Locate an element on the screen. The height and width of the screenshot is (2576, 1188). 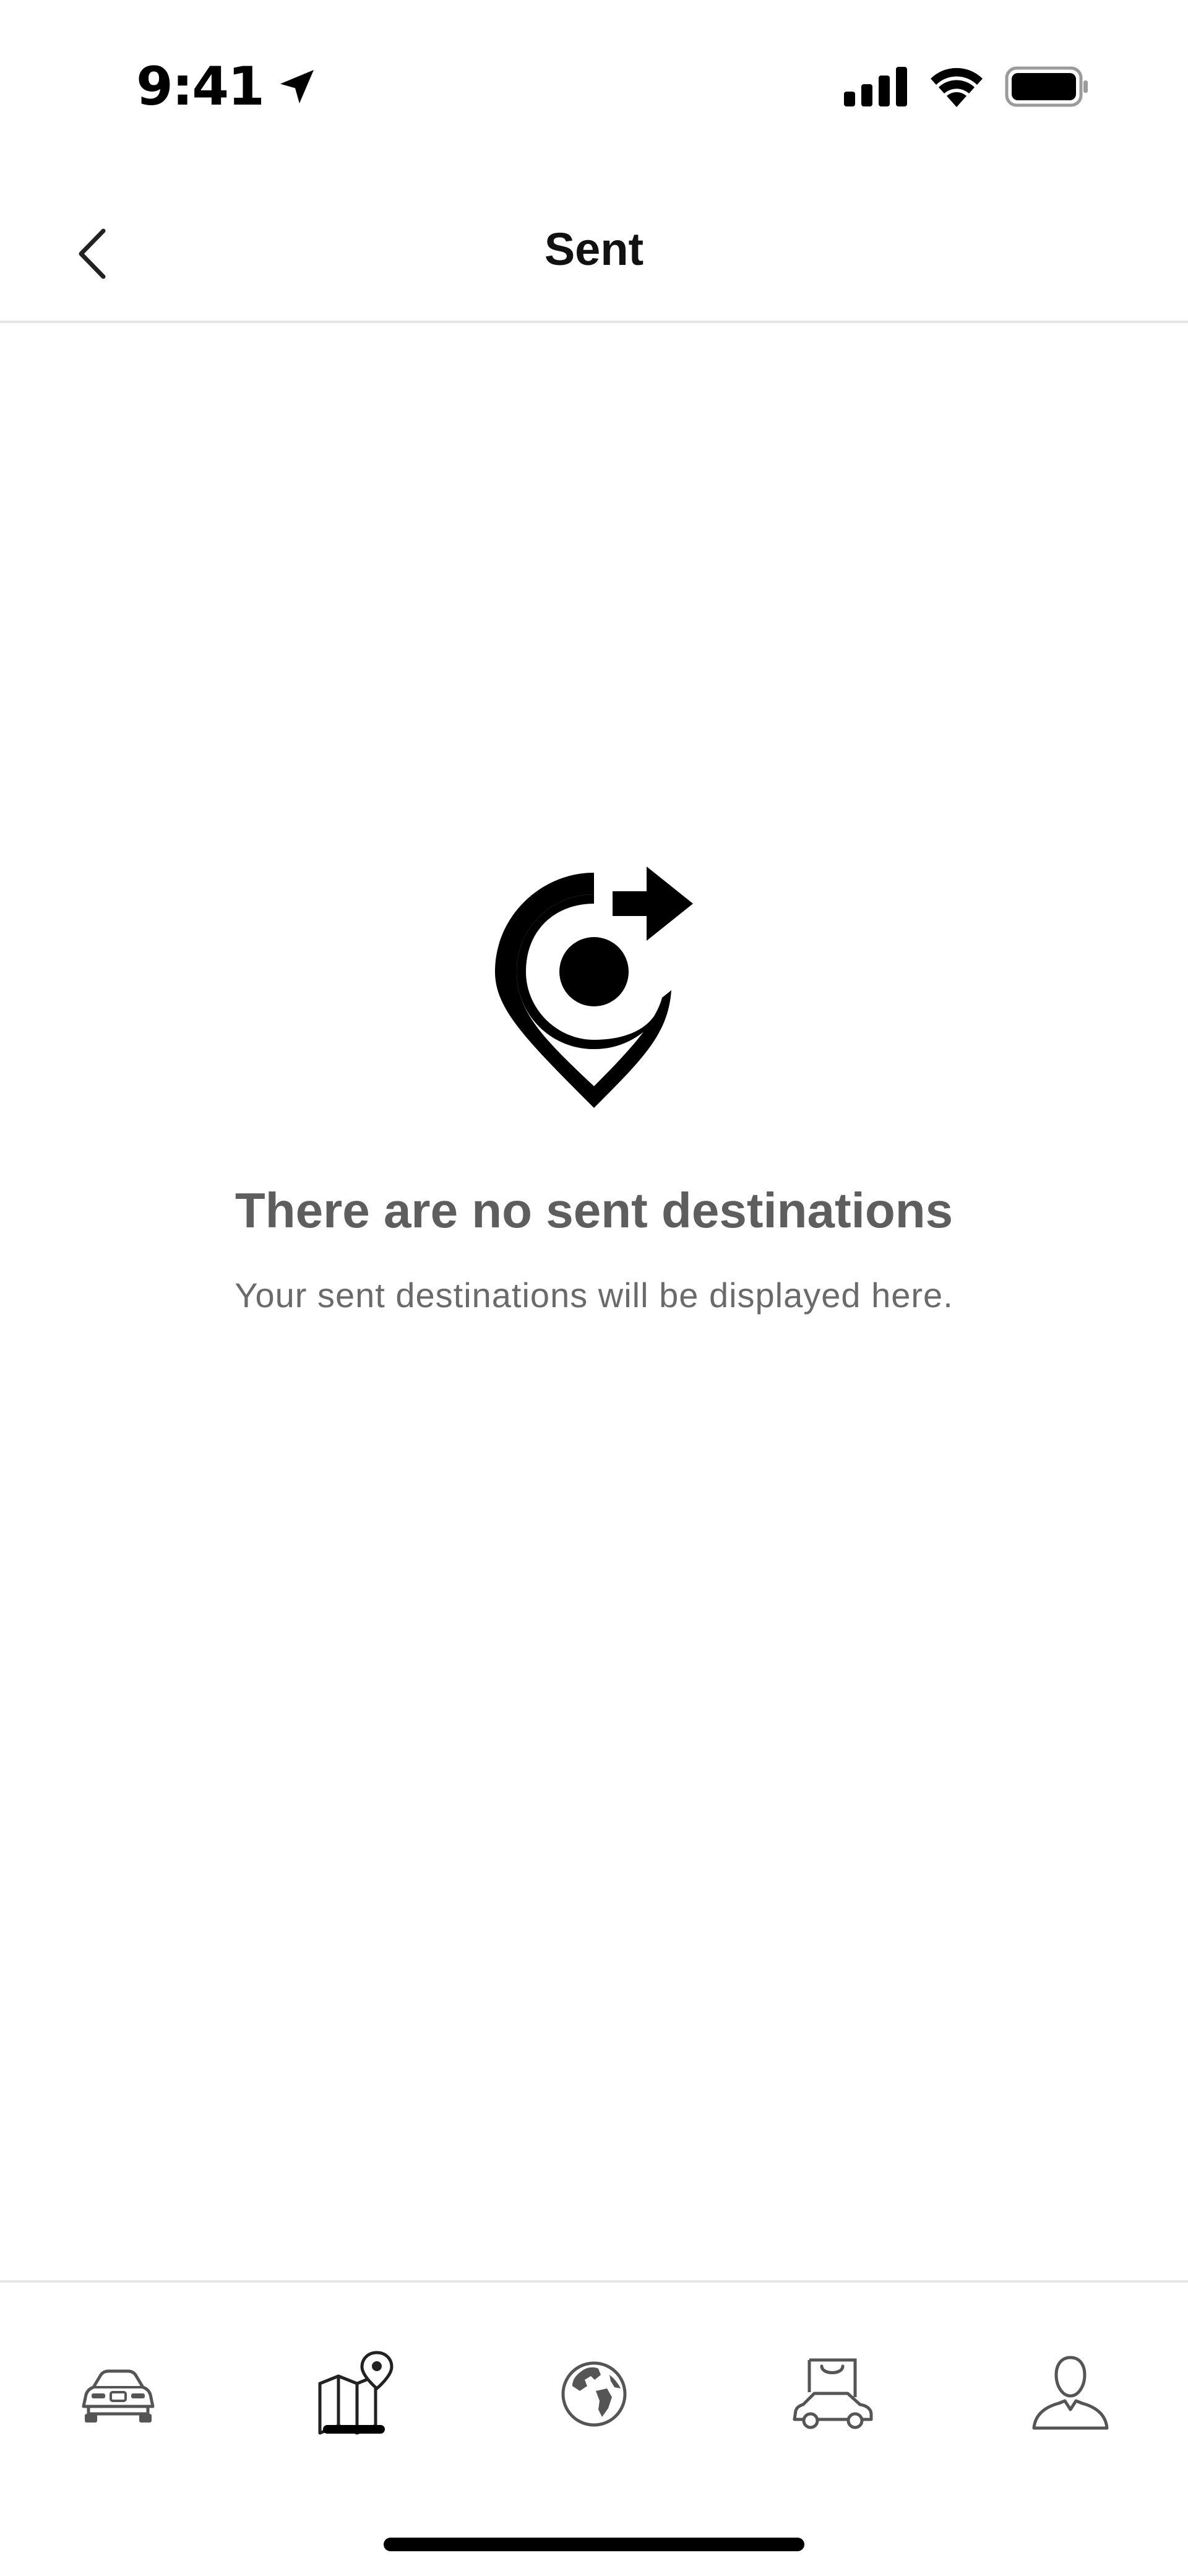
status-indicators is located at coordinates (967, 86).